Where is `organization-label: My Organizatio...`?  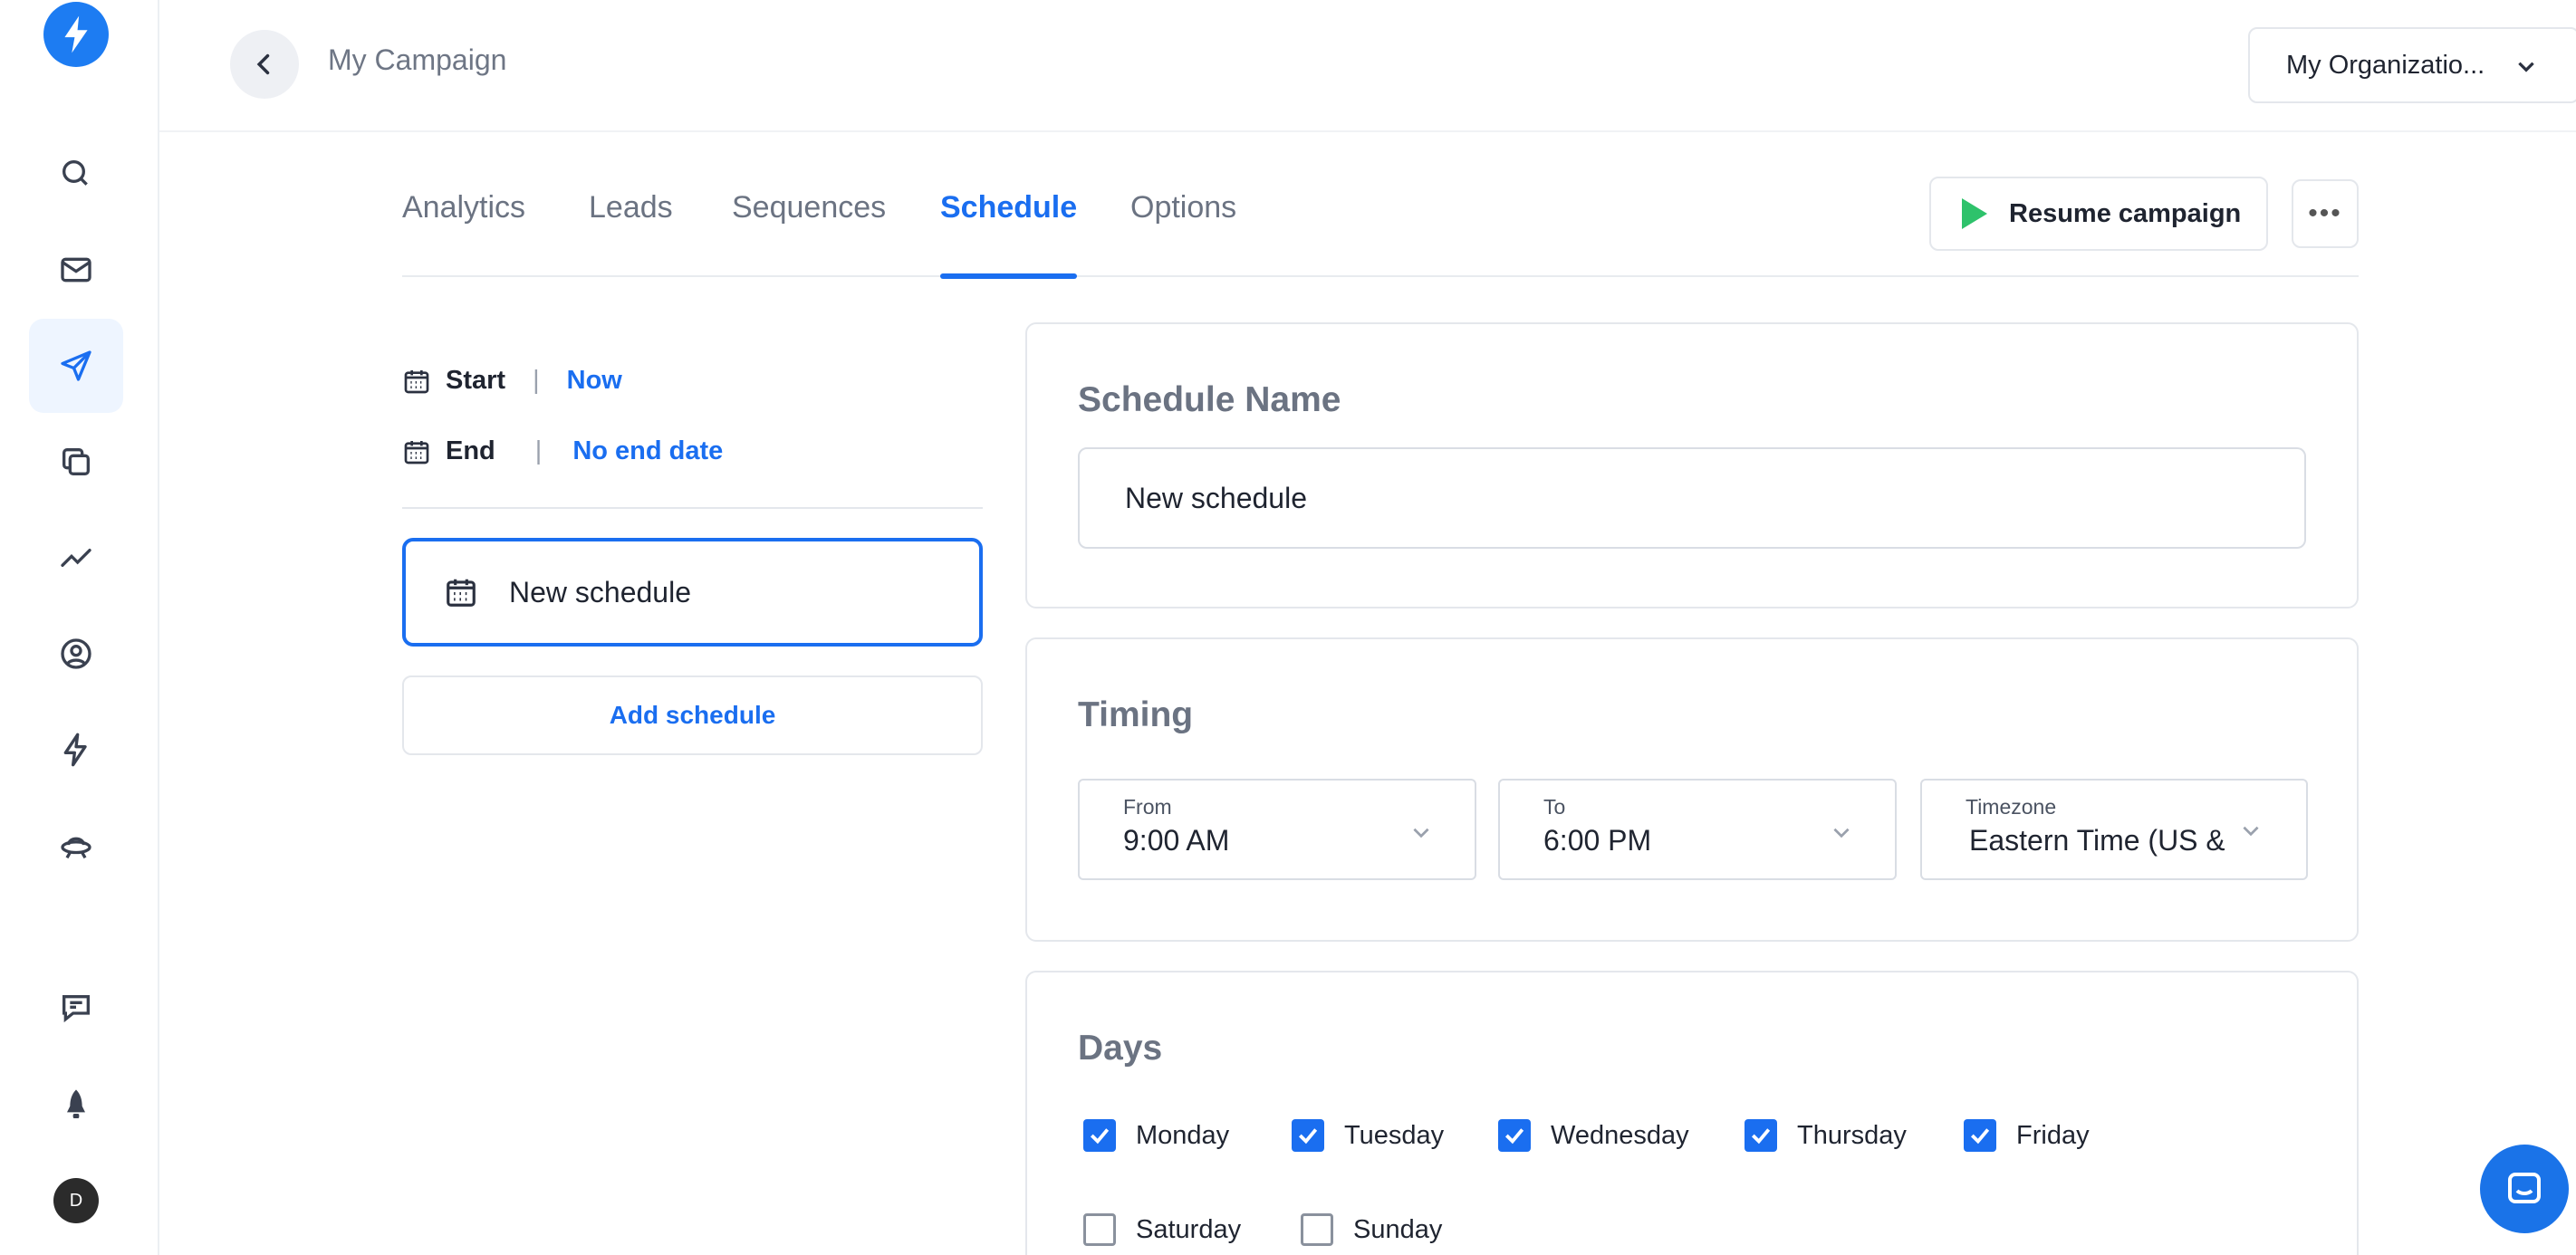 organization-label: My Organizatio... is located at coordinates (2385, 65).